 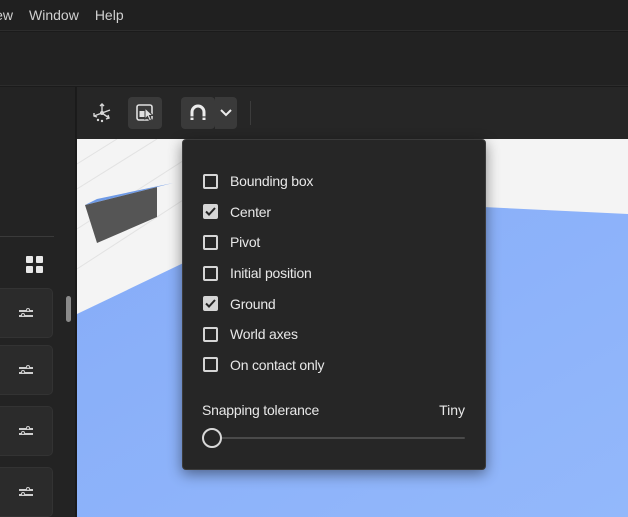 I want to click on menubar: iew Window Help, so click(x=314, y=15).